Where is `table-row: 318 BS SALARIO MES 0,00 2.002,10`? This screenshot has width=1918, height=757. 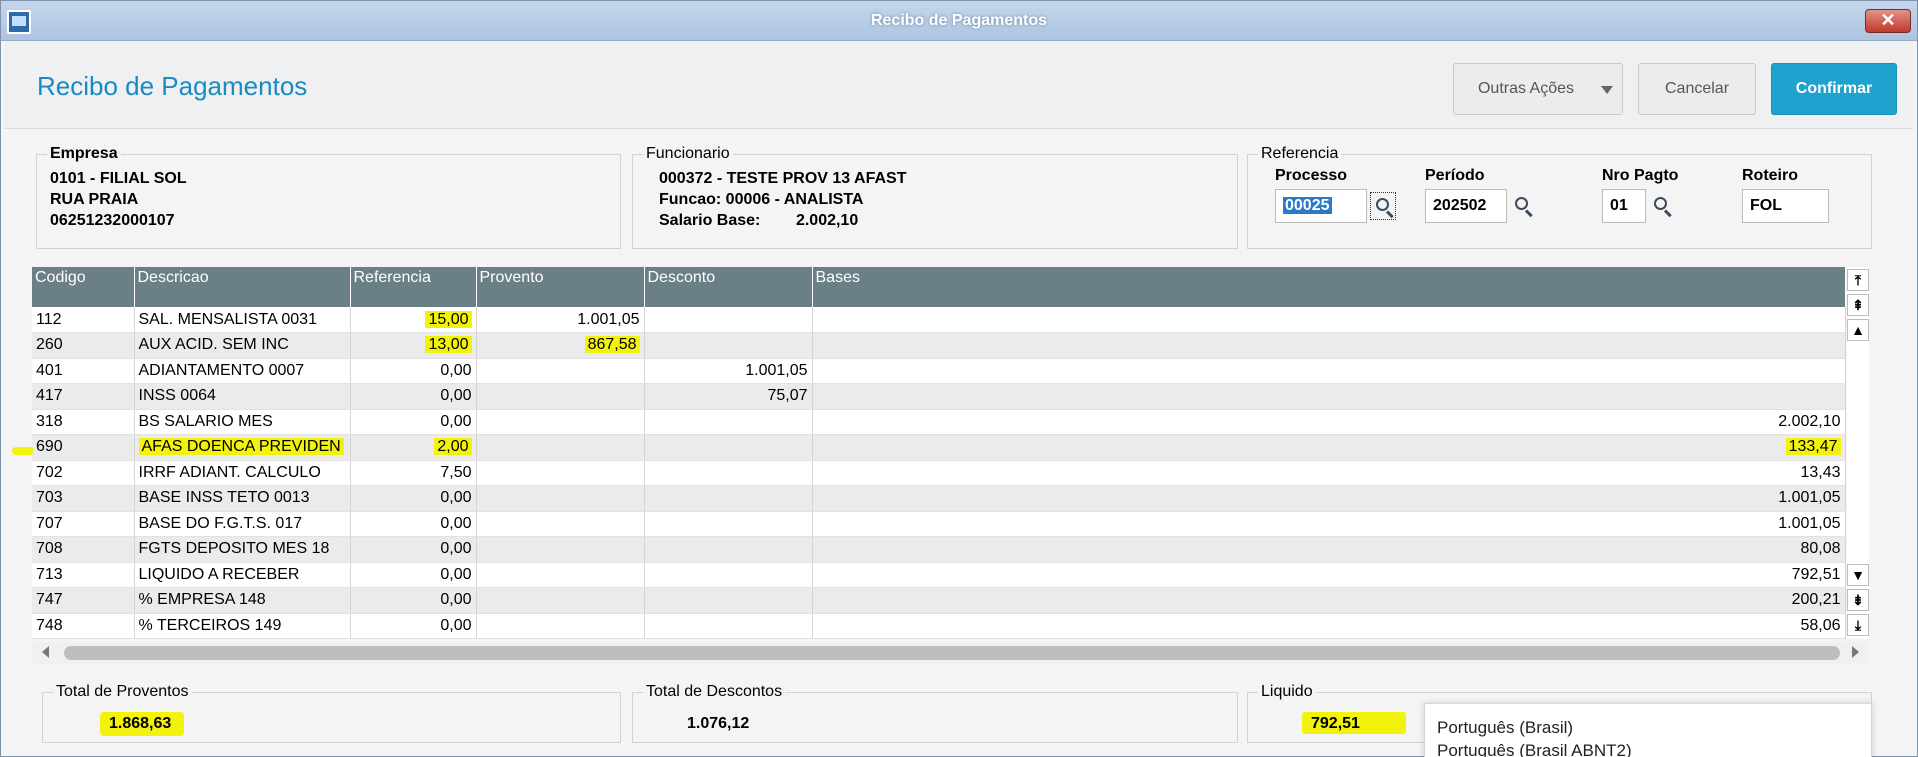
table-row: 318 BS SALARIO MES 0,00 2.002,10 is located at coordinates (939, 422).